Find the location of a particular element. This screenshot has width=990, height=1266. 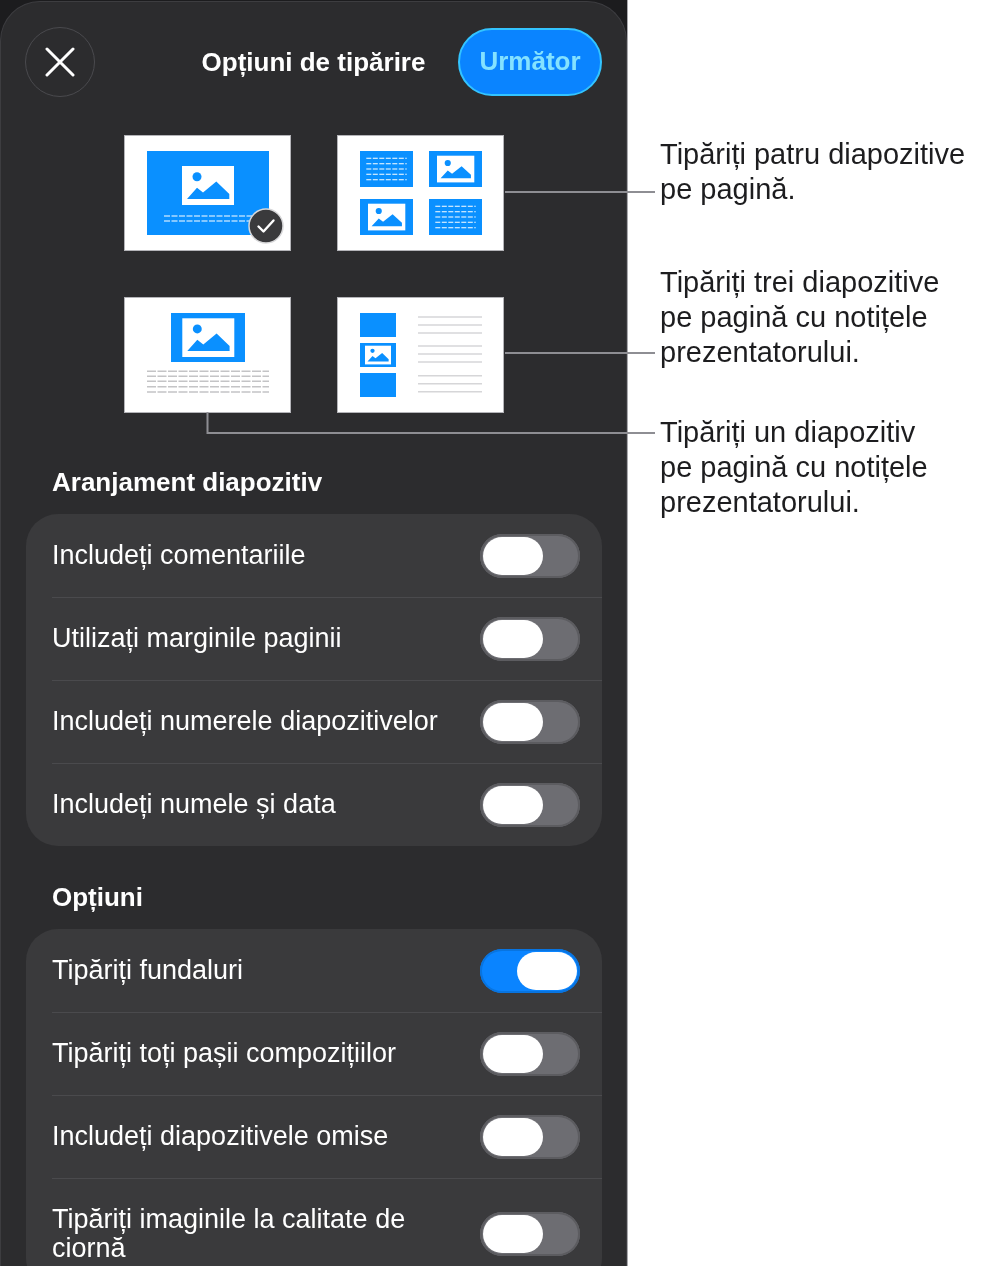

callout-text: Tipăriți patru diapozitive pe pagină. is located at coordinates (813, 172).